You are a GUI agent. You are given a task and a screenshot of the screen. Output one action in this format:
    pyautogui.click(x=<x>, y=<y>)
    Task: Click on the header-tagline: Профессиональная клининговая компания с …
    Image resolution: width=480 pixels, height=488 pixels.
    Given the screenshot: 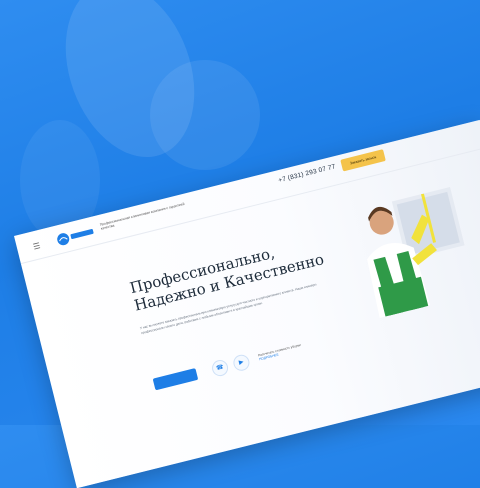 What is the action you would take?
    pyautogui.click(x=142, y=216)
    